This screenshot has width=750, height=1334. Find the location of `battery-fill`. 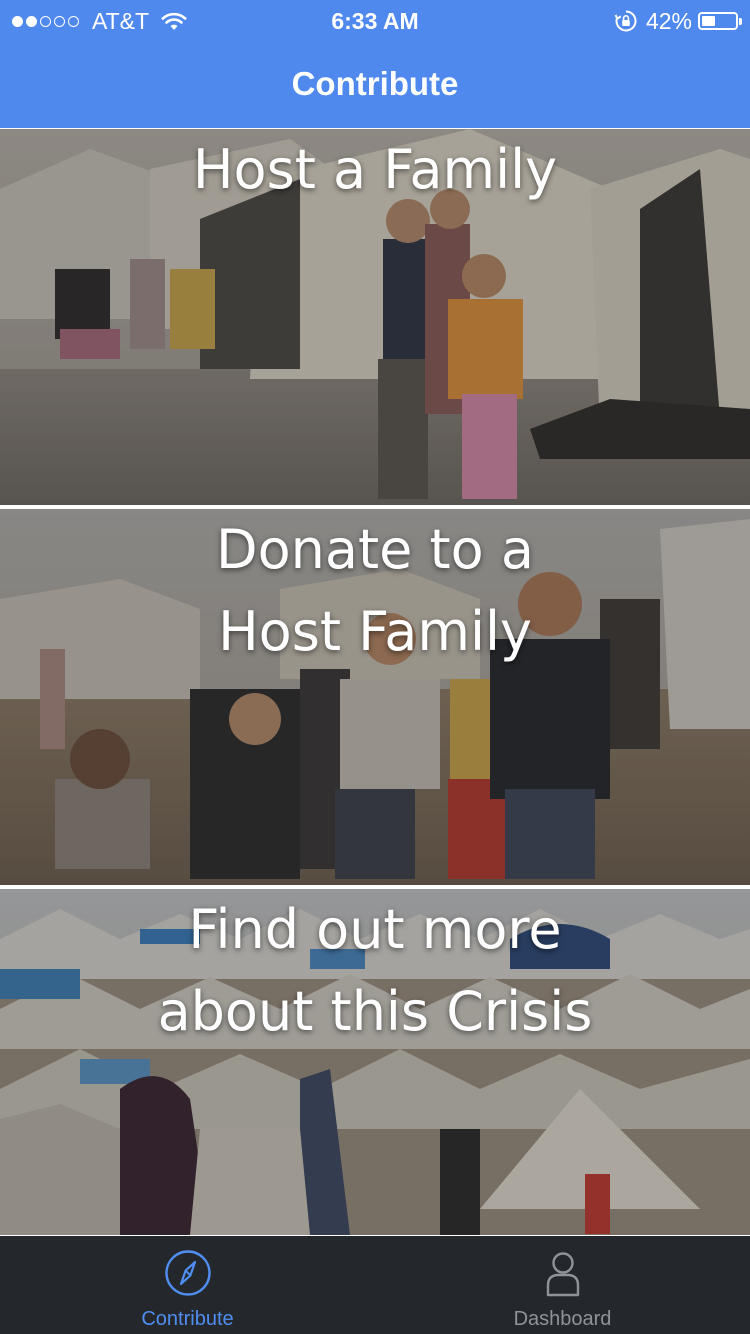

battery-fill is located at coordinates (708, 21).